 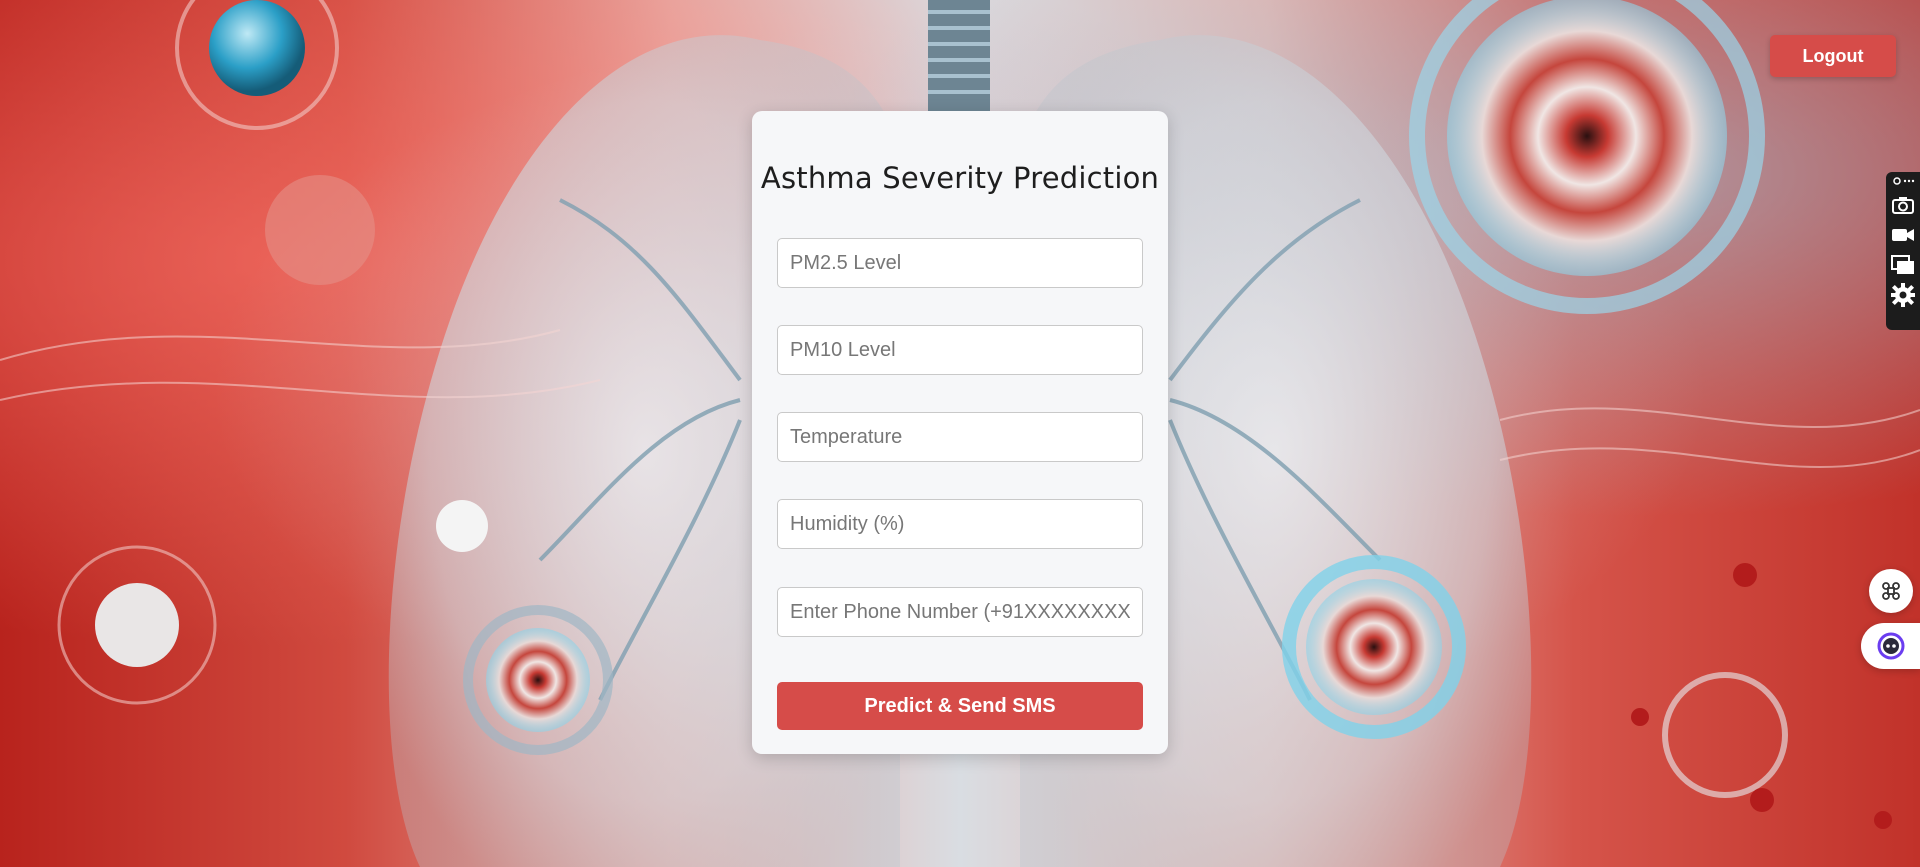 What do you see at coordinates (960, 524) in the screenshot?
I see `humidity-input` at bounding box center [960, 524].